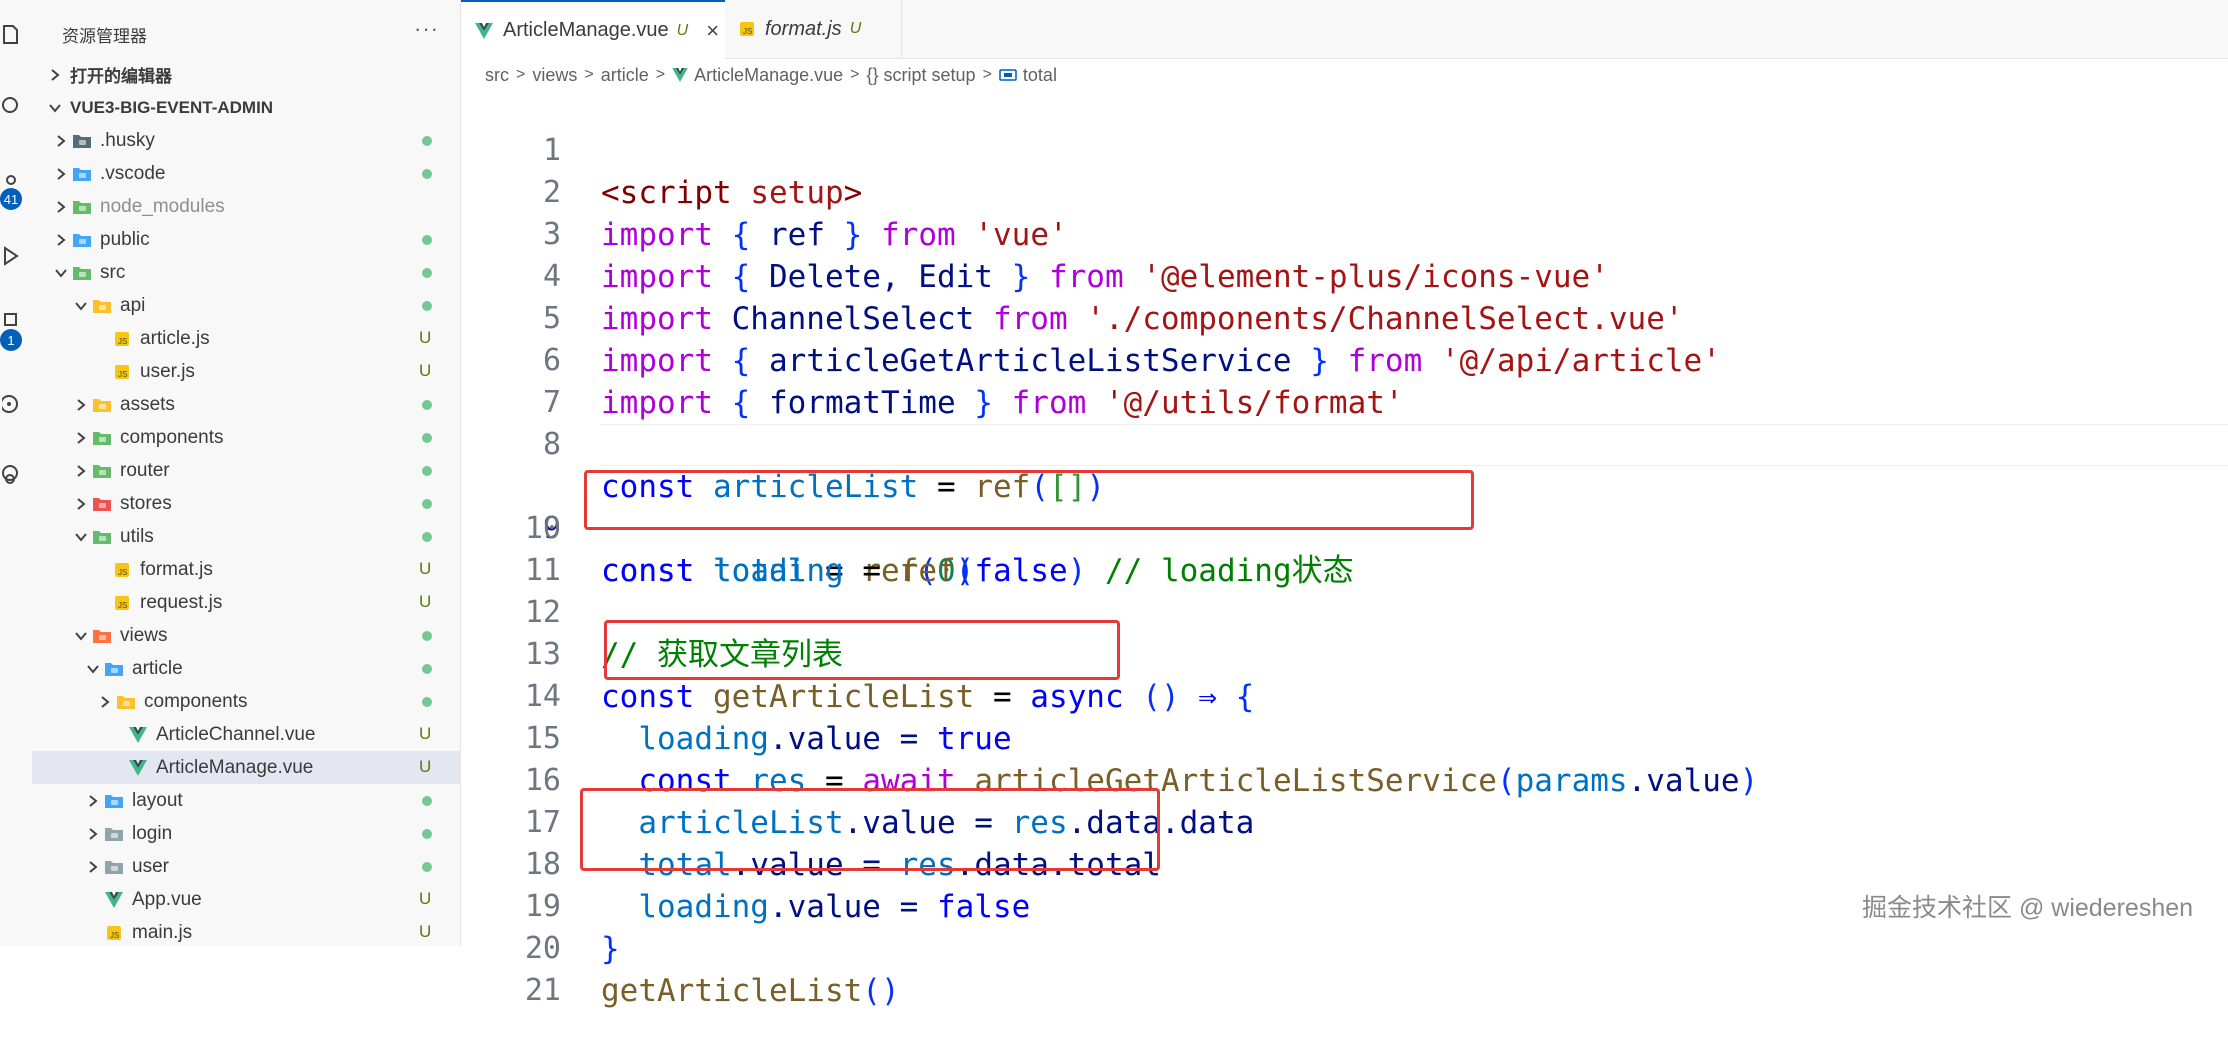 Image resolution: width=2228 pixels, height=1054 pixels. I want to click on folder-icon, so click(102, 405).